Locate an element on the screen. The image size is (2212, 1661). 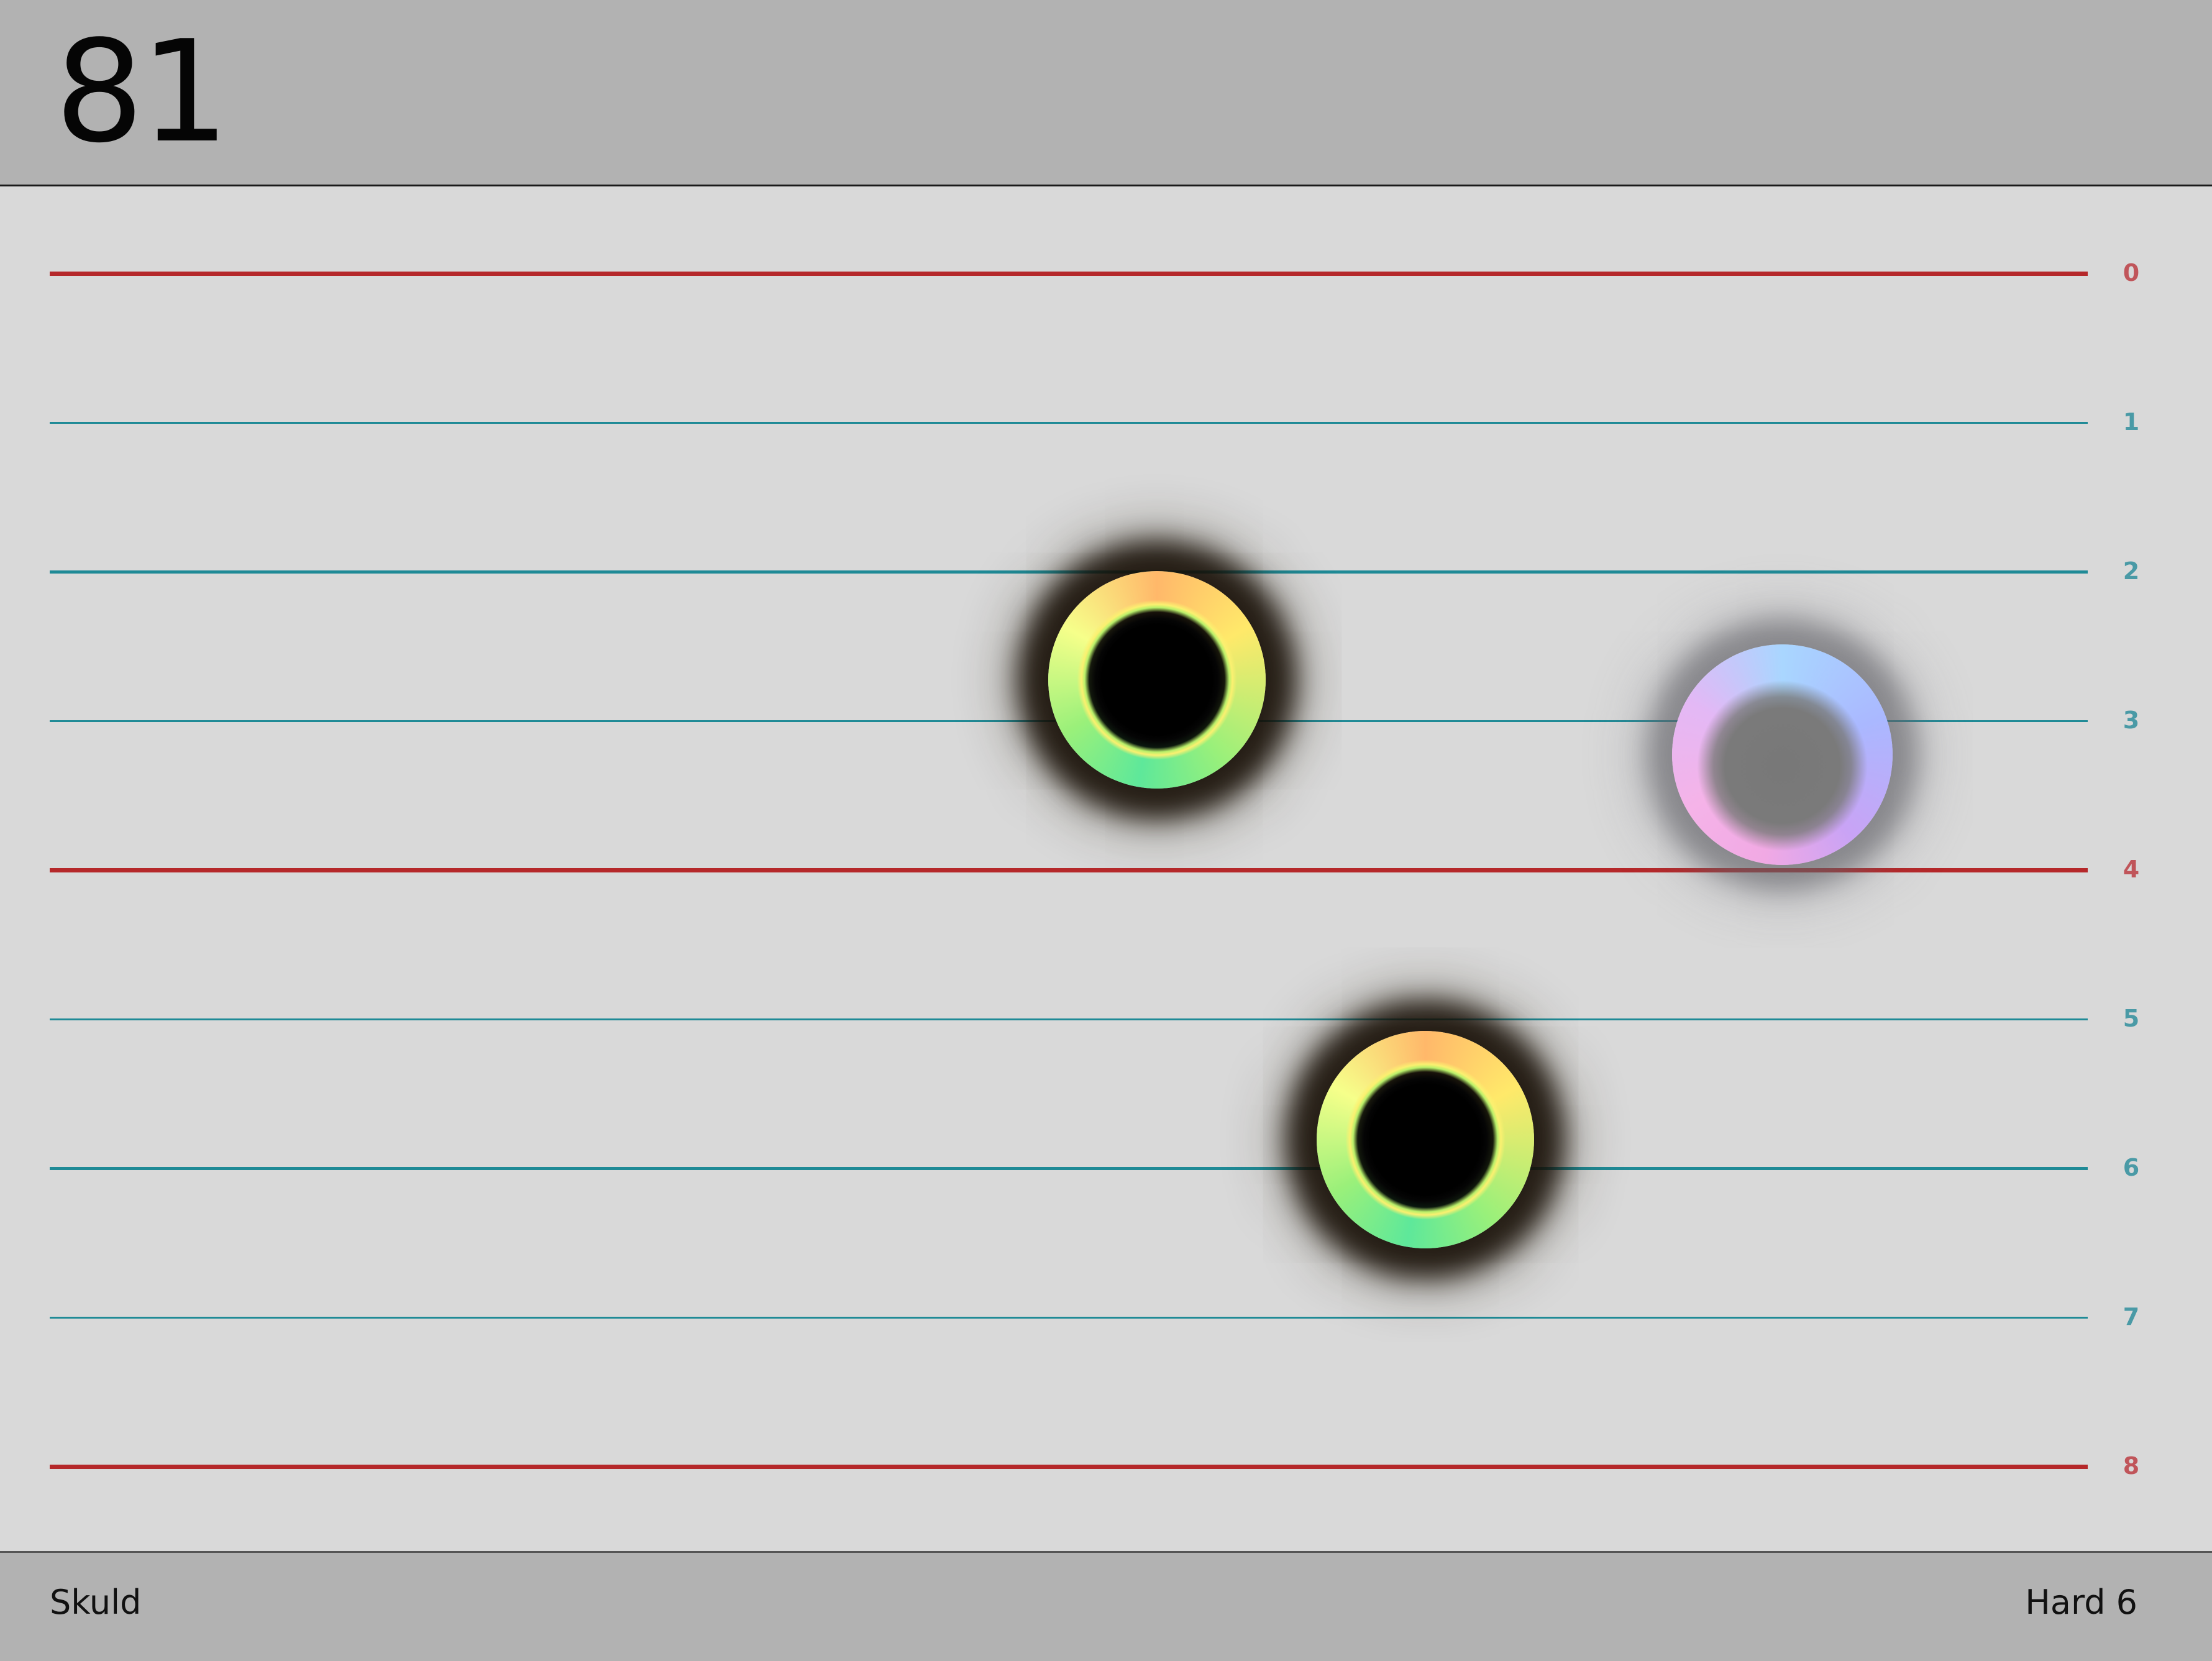
lane-label-8: 8 is located at coordinates (2131, 1466).